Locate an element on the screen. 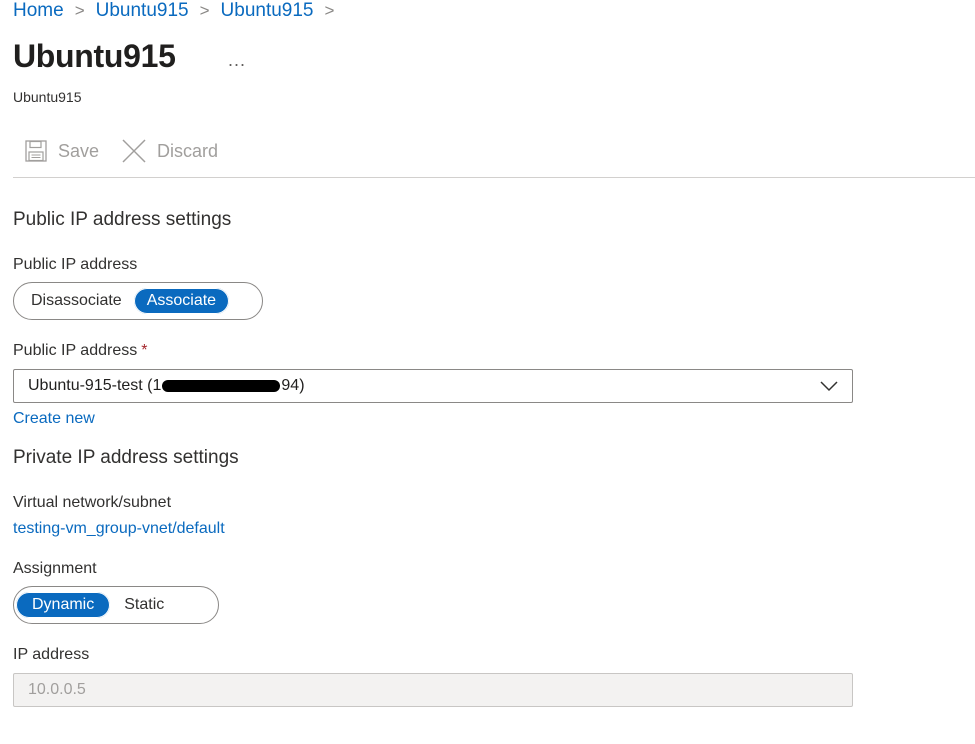  breadcrumb: Home > Ubuntu915 > Ubuntu915 > is located at coordinates (179, 11).